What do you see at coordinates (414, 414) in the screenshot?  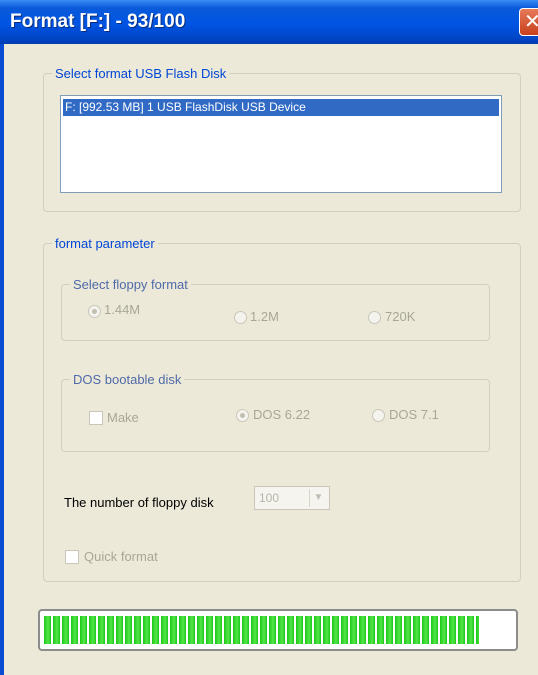 I see `radio-dos-7-1-label: DOS 7.1` at bounding box center [414, 414].